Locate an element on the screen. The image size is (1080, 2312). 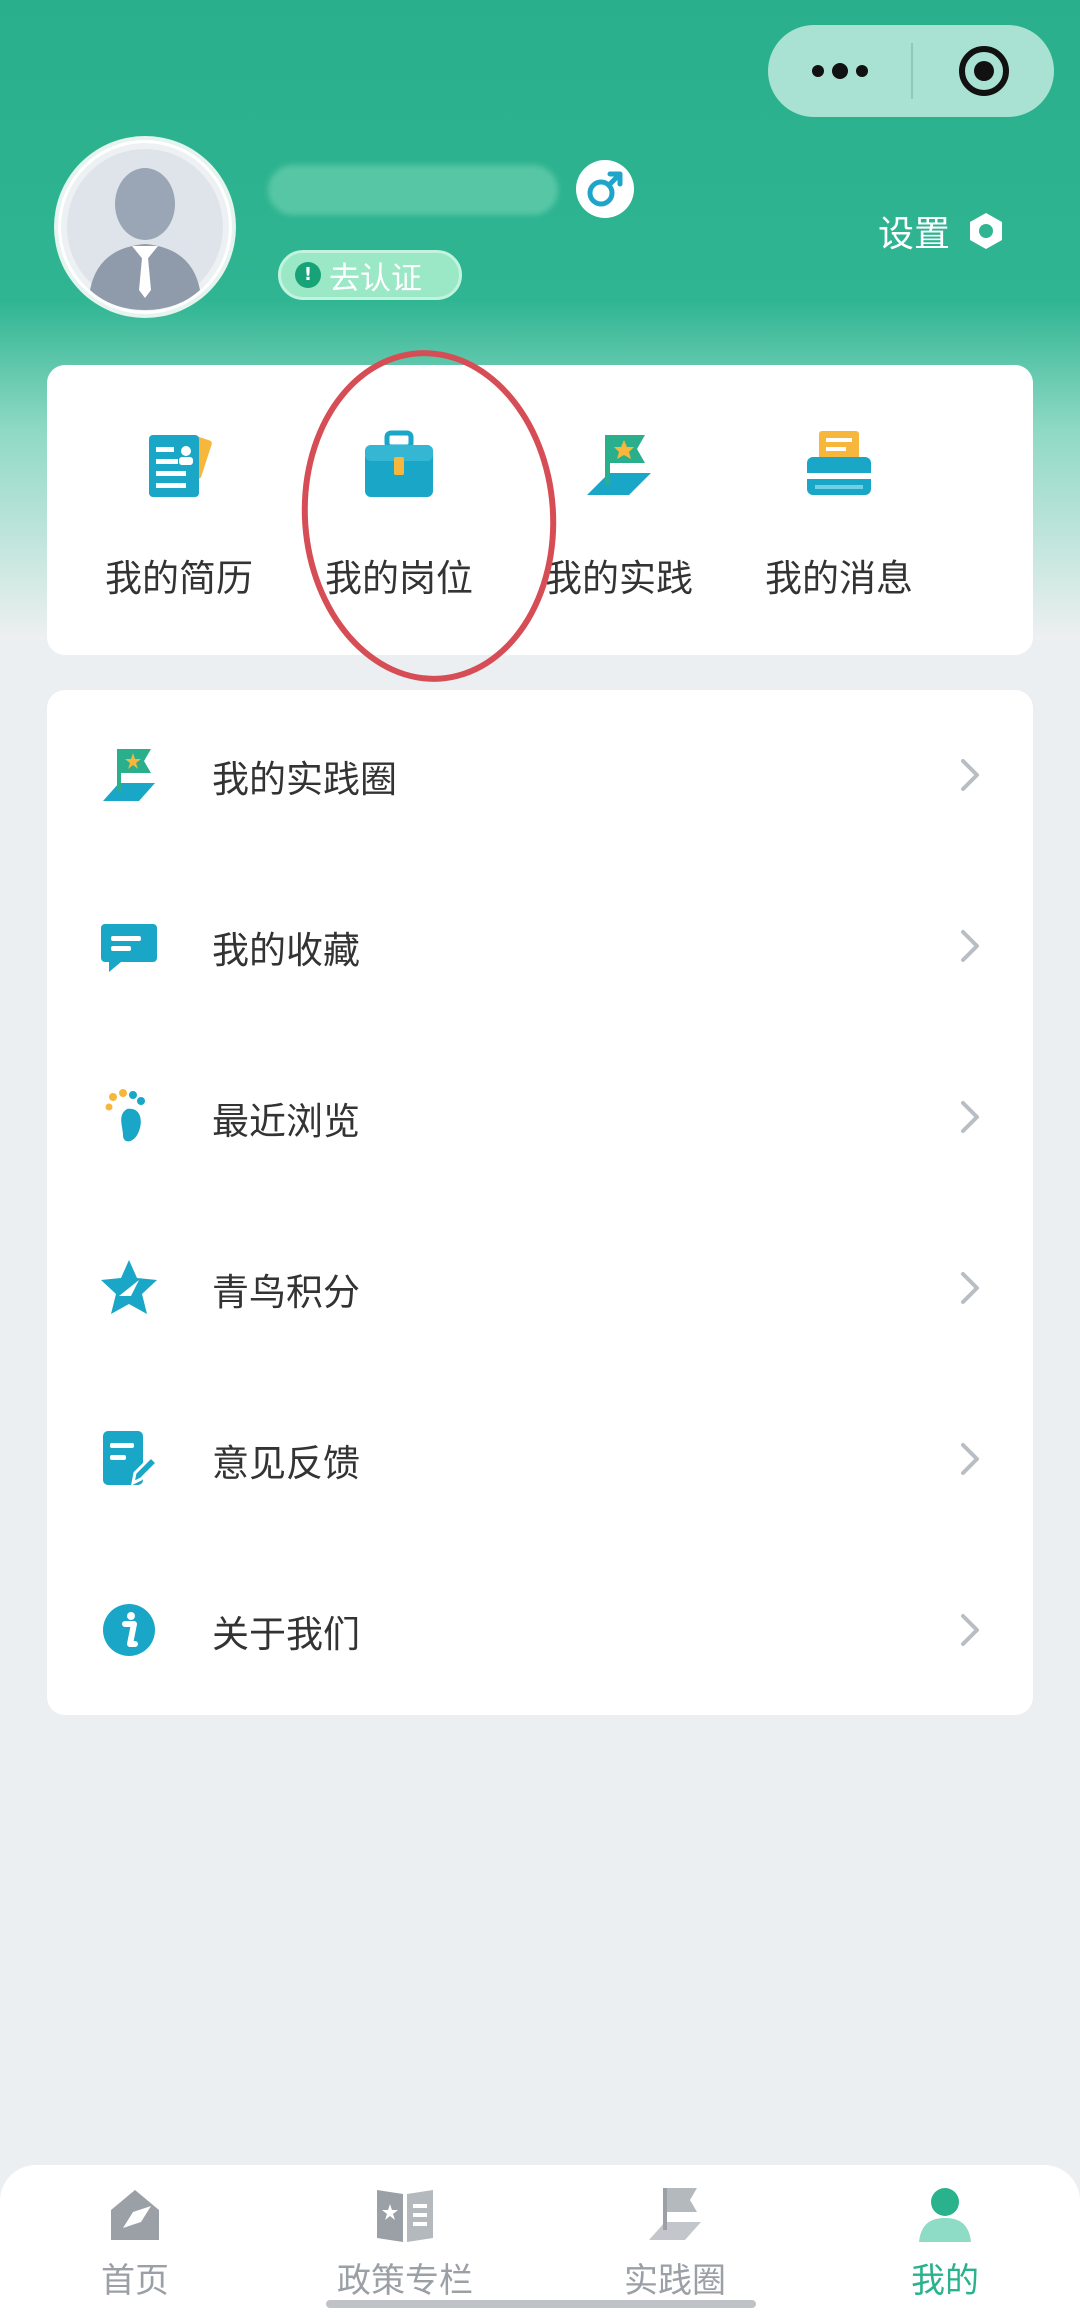
target-close-icon is located at coordinates (983, 71).